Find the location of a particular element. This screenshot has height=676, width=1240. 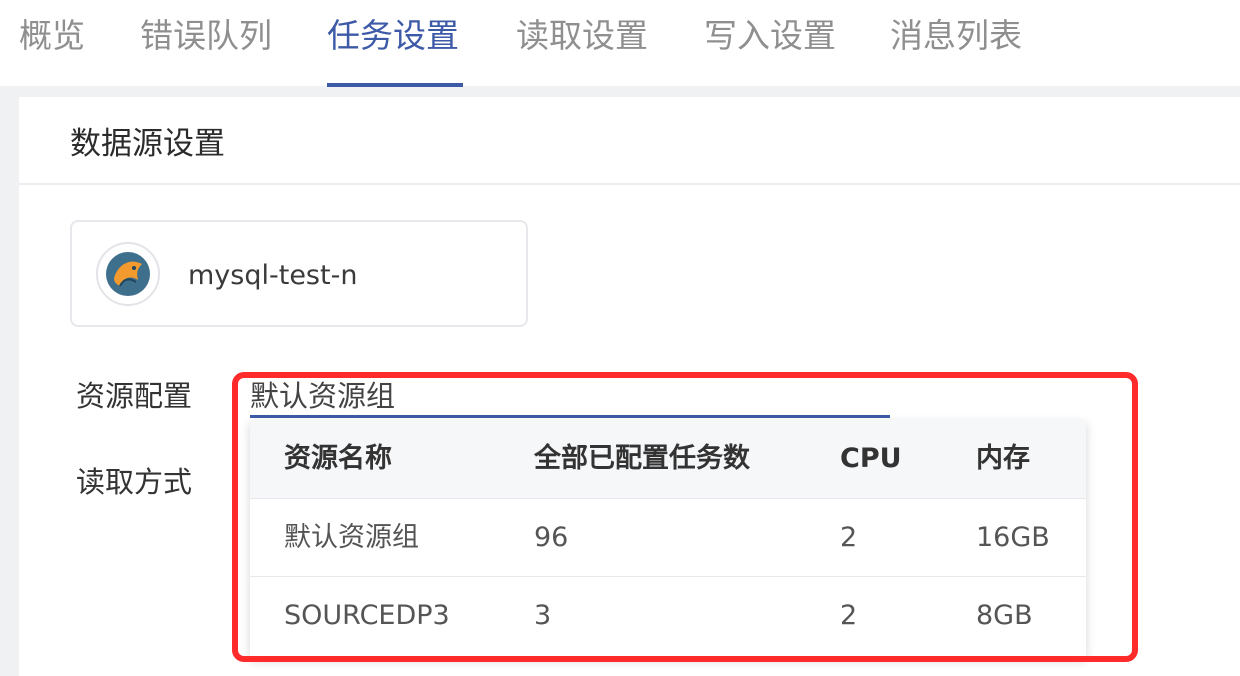

section-divider is located at coordinates (629, 184).